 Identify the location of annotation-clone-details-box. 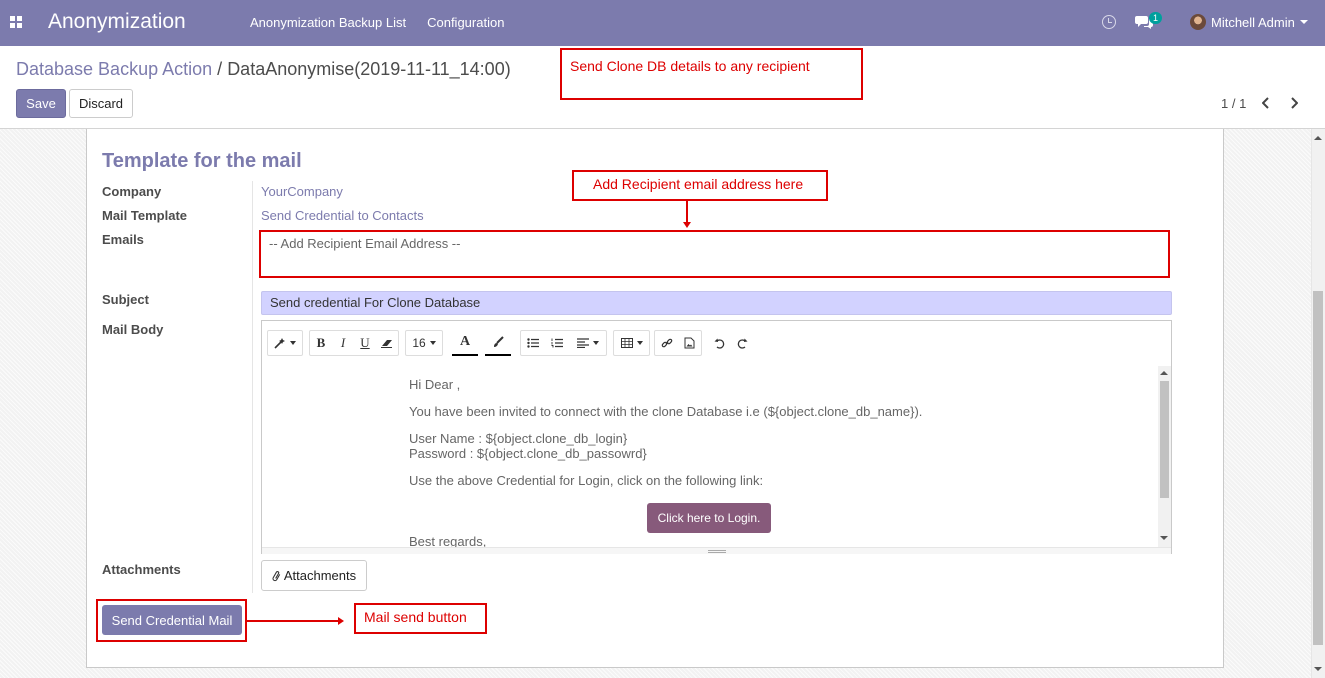
(711, 74).